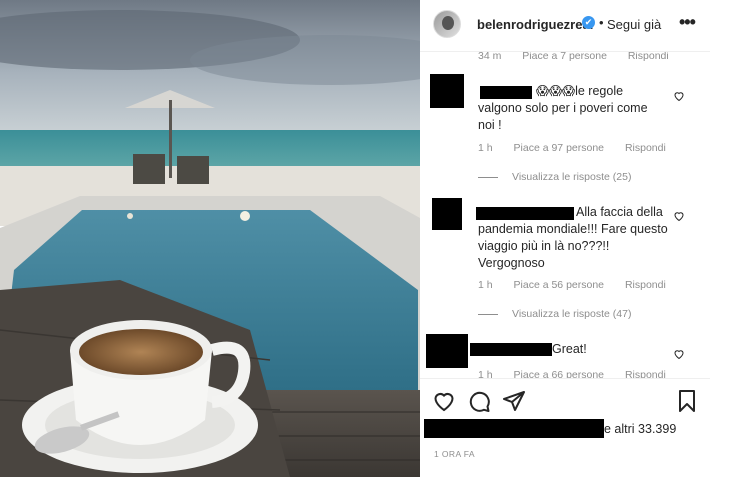 The image size is (750, 477). What do you see at coordinates (559, 285) in the screenshot?
I see `comment-likes: Piace a 56 persone` at bounding box center [559, 285].